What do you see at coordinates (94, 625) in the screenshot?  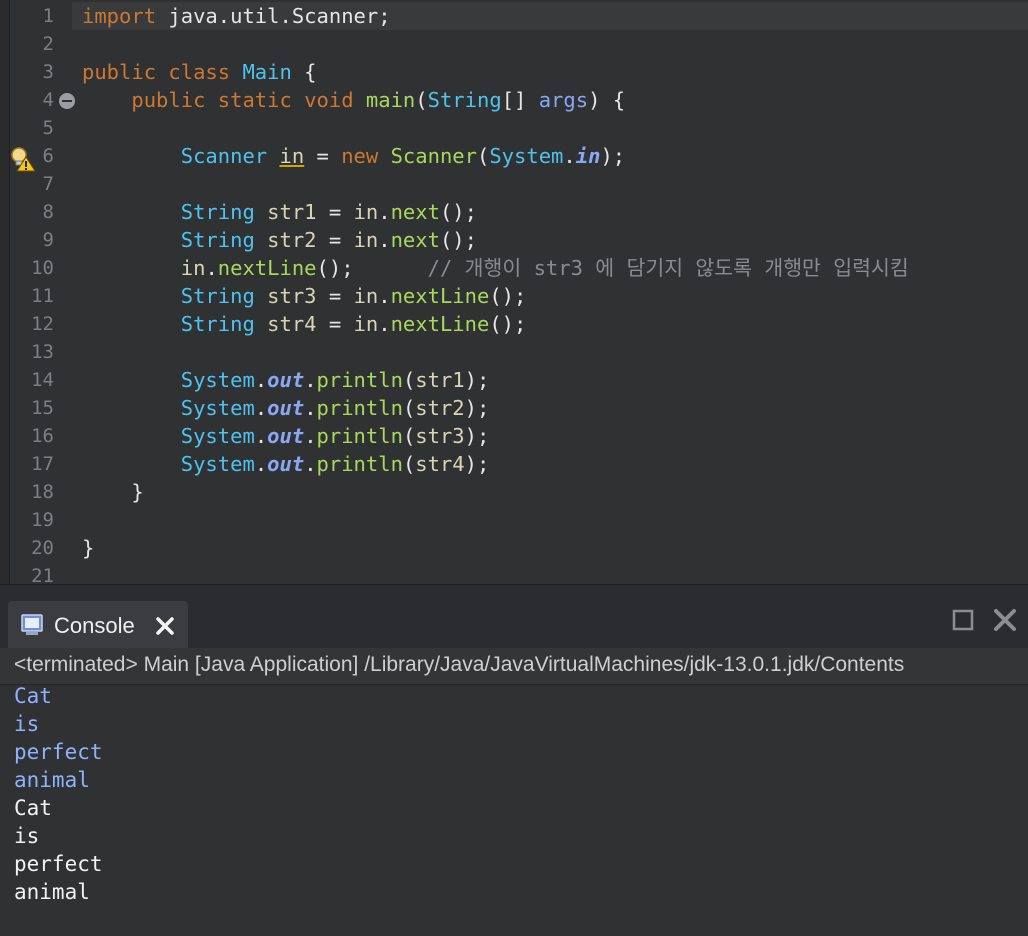 I see `console-tab-label: Console` at bounding box center [94, 625].